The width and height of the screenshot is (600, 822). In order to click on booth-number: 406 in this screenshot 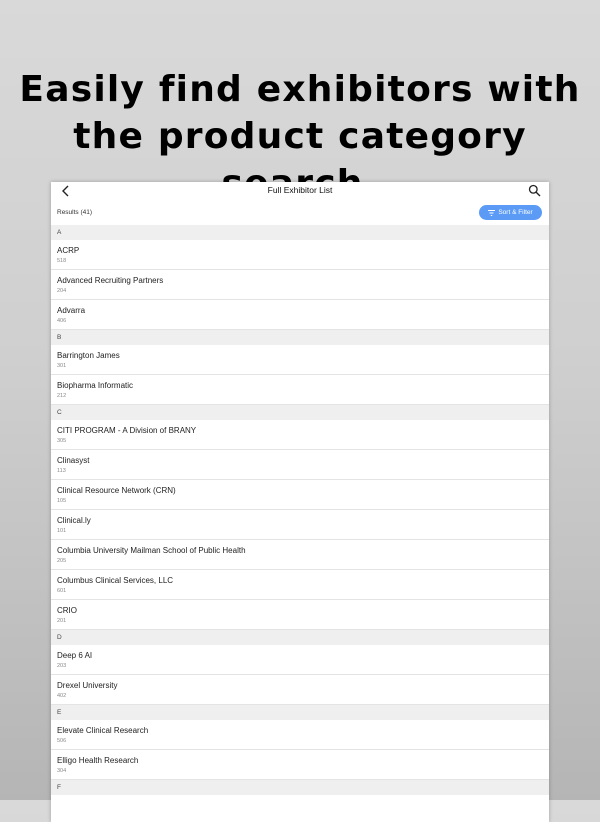, I will do `click(62, 321)`.